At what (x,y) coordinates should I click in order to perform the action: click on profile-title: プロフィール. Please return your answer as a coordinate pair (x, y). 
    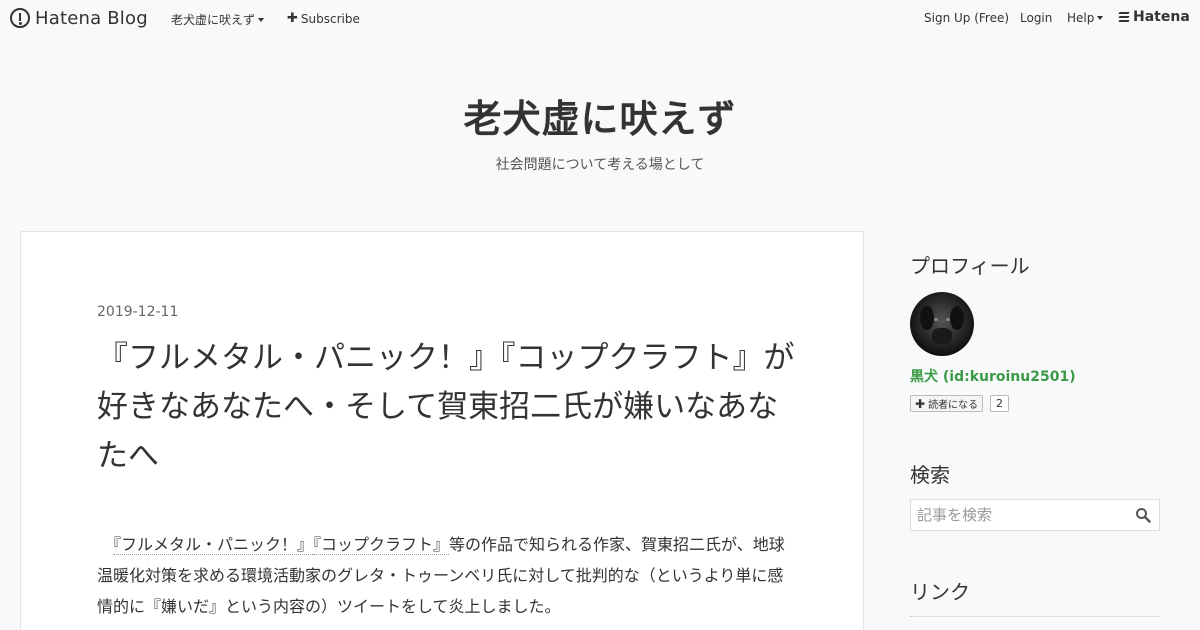
    Looking at the image, I should click on (970, 266).